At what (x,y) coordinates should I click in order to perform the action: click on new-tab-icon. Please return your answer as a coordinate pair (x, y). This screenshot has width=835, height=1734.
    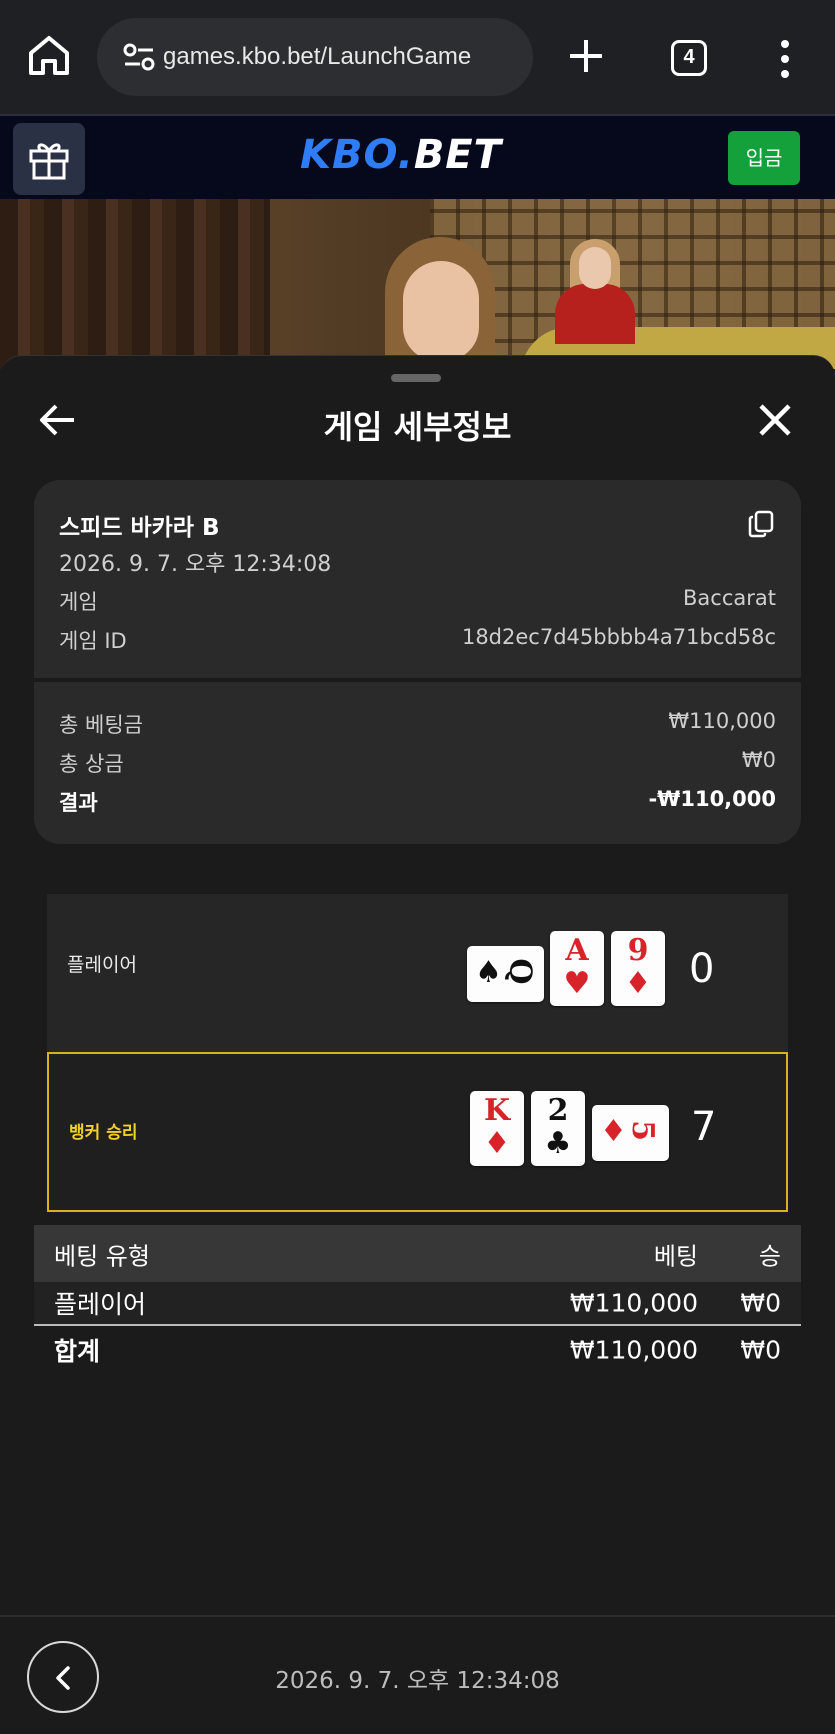
    Looking at the image, I should click on (586, 56).